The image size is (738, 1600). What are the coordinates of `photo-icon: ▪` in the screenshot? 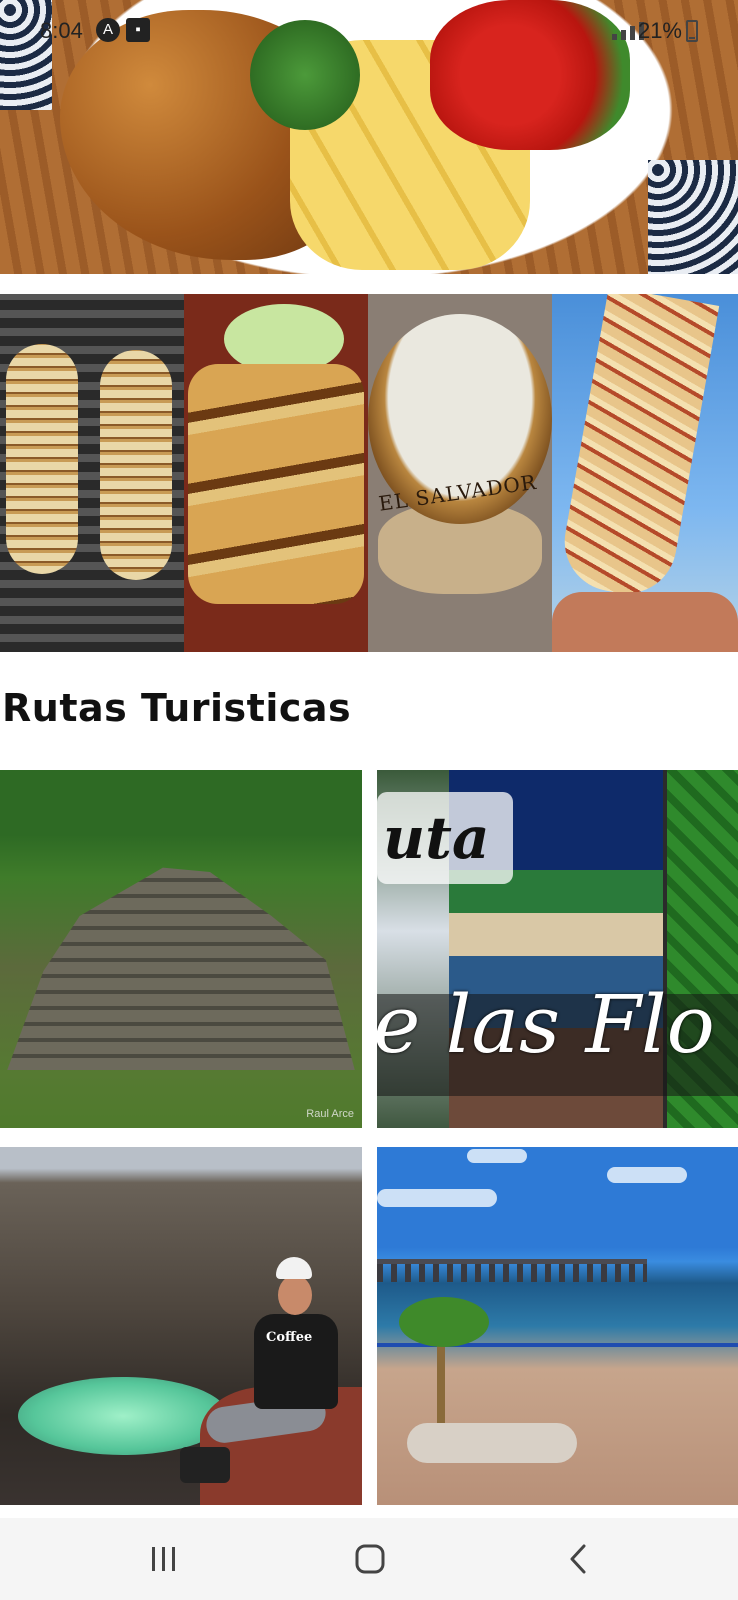 It's located at (138, 30).